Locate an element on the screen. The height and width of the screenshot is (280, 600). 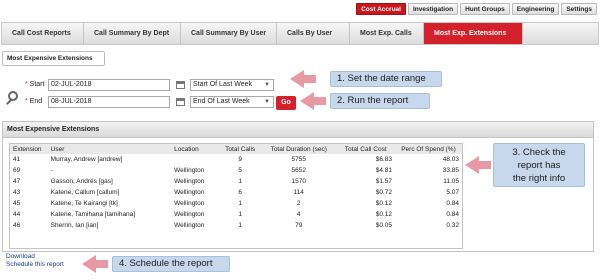
cell-total-cost: $1.57 is located at coordinates (383, 181).